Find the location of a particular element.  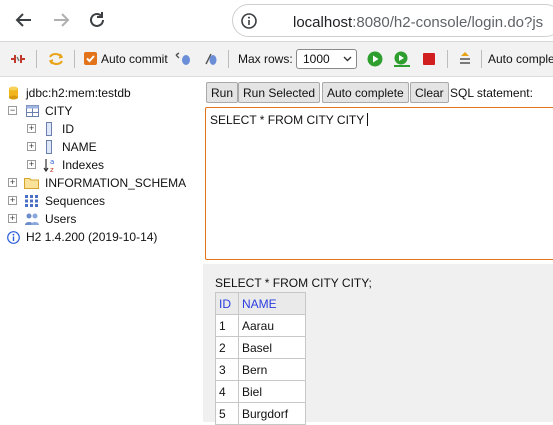

cell-name: Aarau is located at coordinates (272, 325).